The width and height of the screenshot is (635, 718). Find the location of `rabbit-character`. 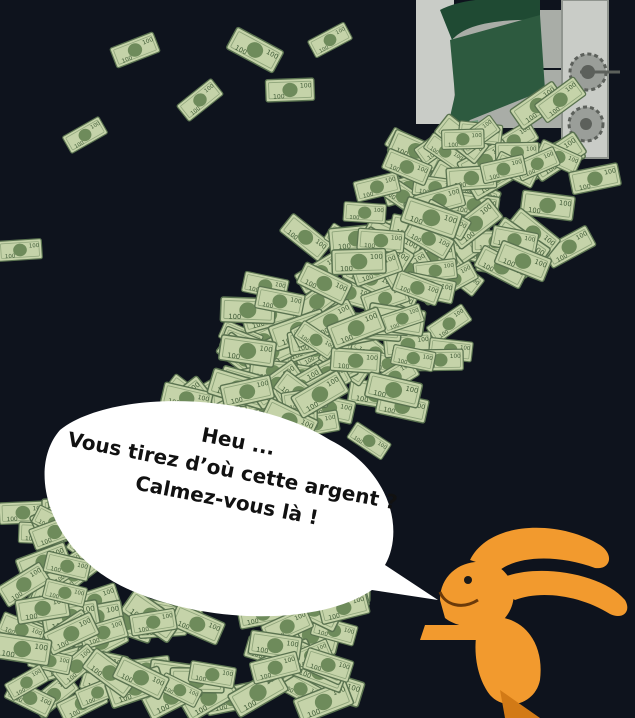

rabbit-character is located at coordinates (524, 622).